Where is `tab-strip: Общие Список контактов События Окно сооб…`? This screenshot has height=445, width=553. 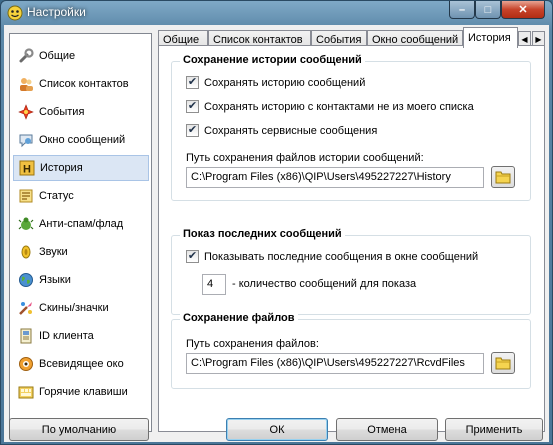 tab-strip: Общие Список контактов События Окно сооб… is located at coordinates (351, 37).